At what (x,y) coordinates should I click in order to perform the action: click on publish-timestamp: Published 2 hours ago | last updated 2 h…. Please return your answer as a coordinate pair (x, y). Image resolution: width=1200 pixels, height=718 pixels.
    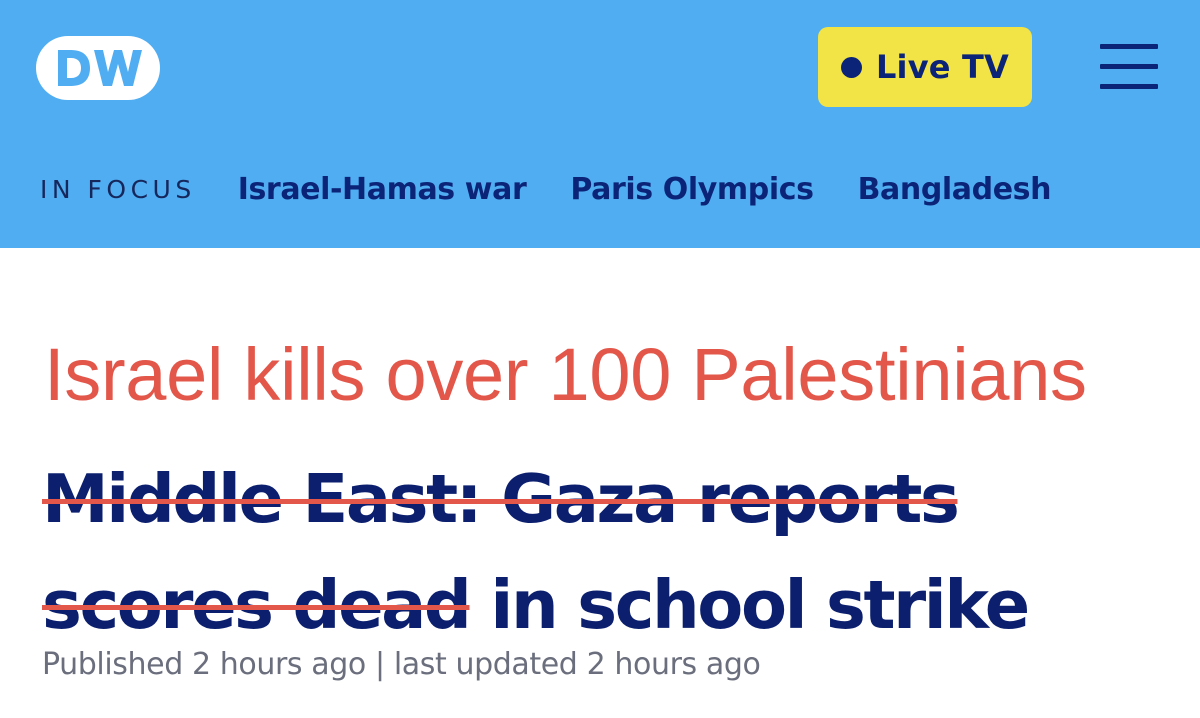
    Looking at the image, I should click on (401, 664).